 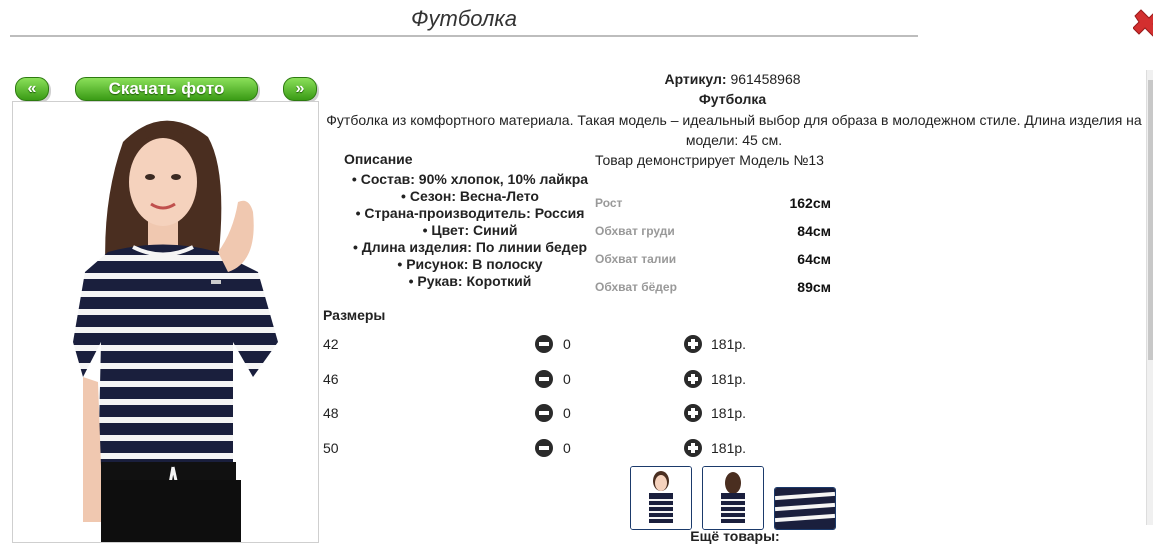 I want to click on spec-item: Сезон: Весна-Лето, so click(x=470, y=196).